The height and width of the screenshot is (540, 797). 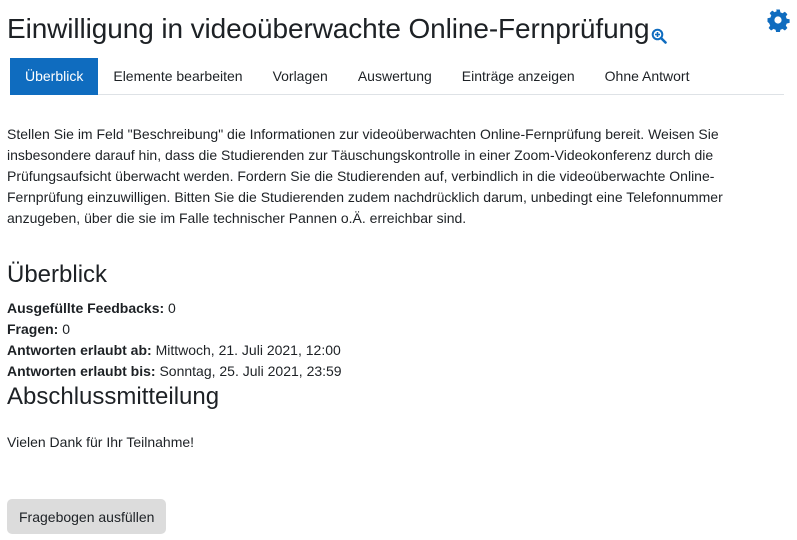 I want to click on tab-overview: Überblick, so click(x=54, y=76).